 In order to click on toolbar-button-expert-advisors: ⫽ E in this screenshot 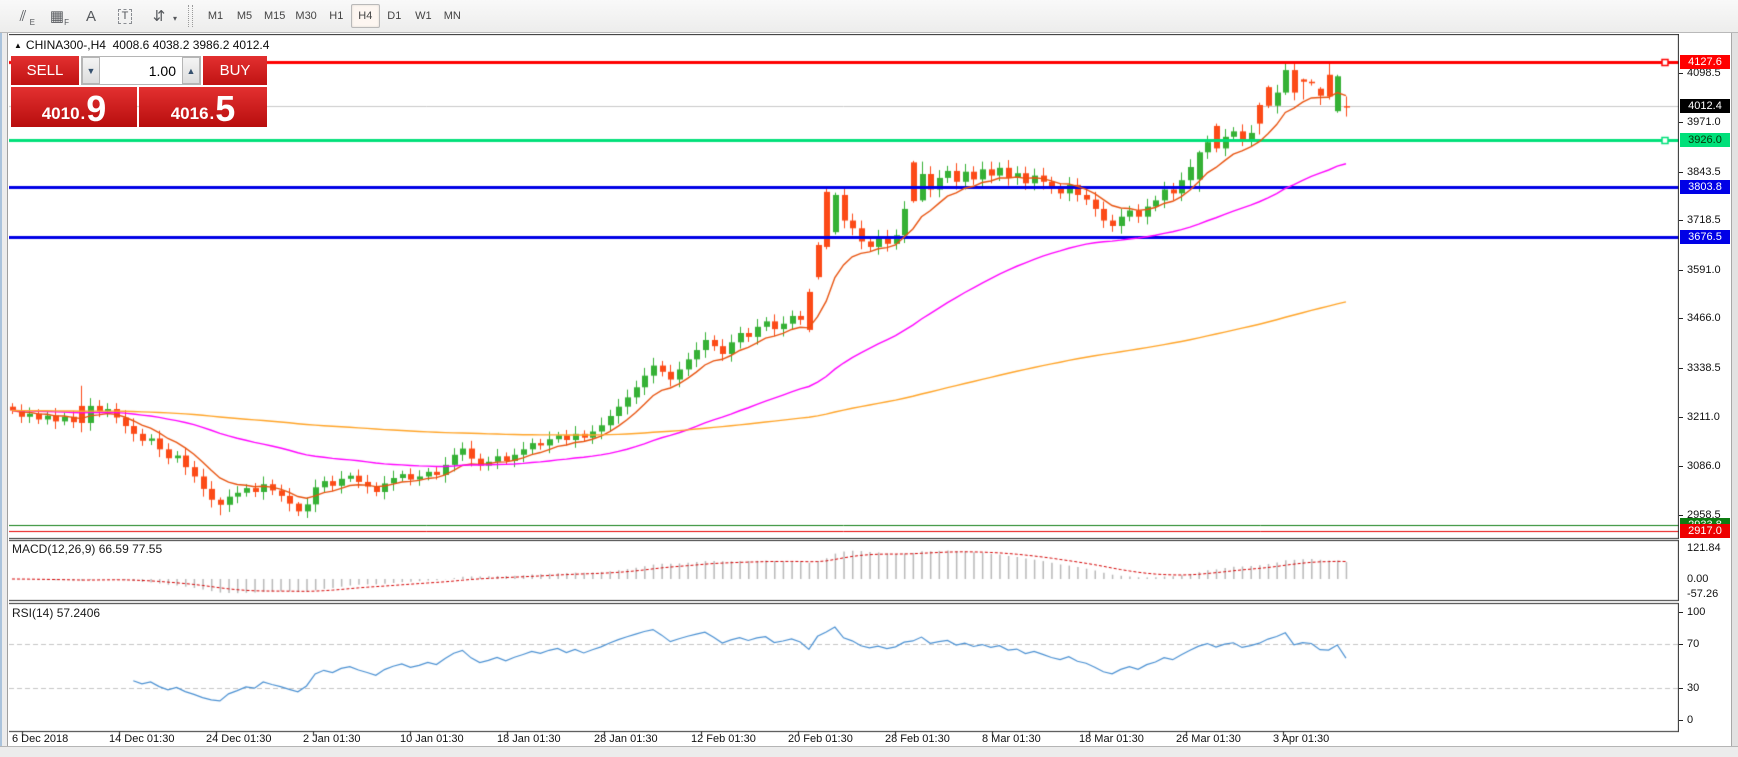, I will do `click(23, 16)`.